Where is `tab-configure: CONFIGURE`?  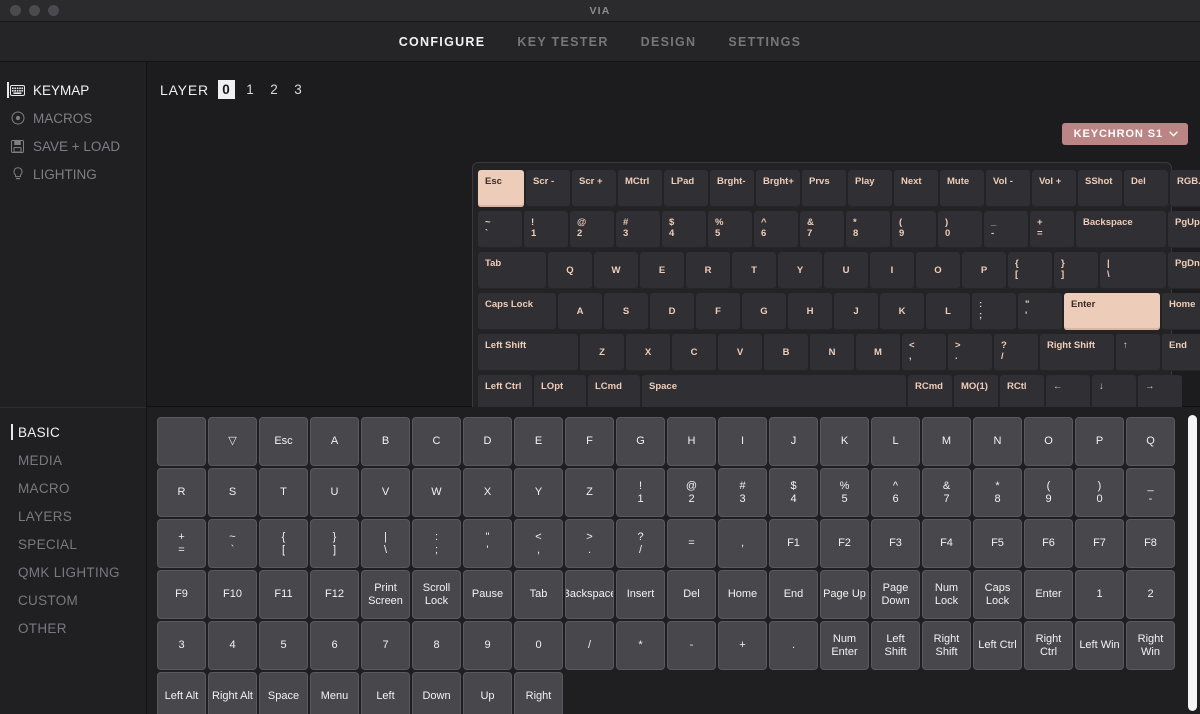 tab-configure: CONFIGURE is located at coordinates (442, 42).